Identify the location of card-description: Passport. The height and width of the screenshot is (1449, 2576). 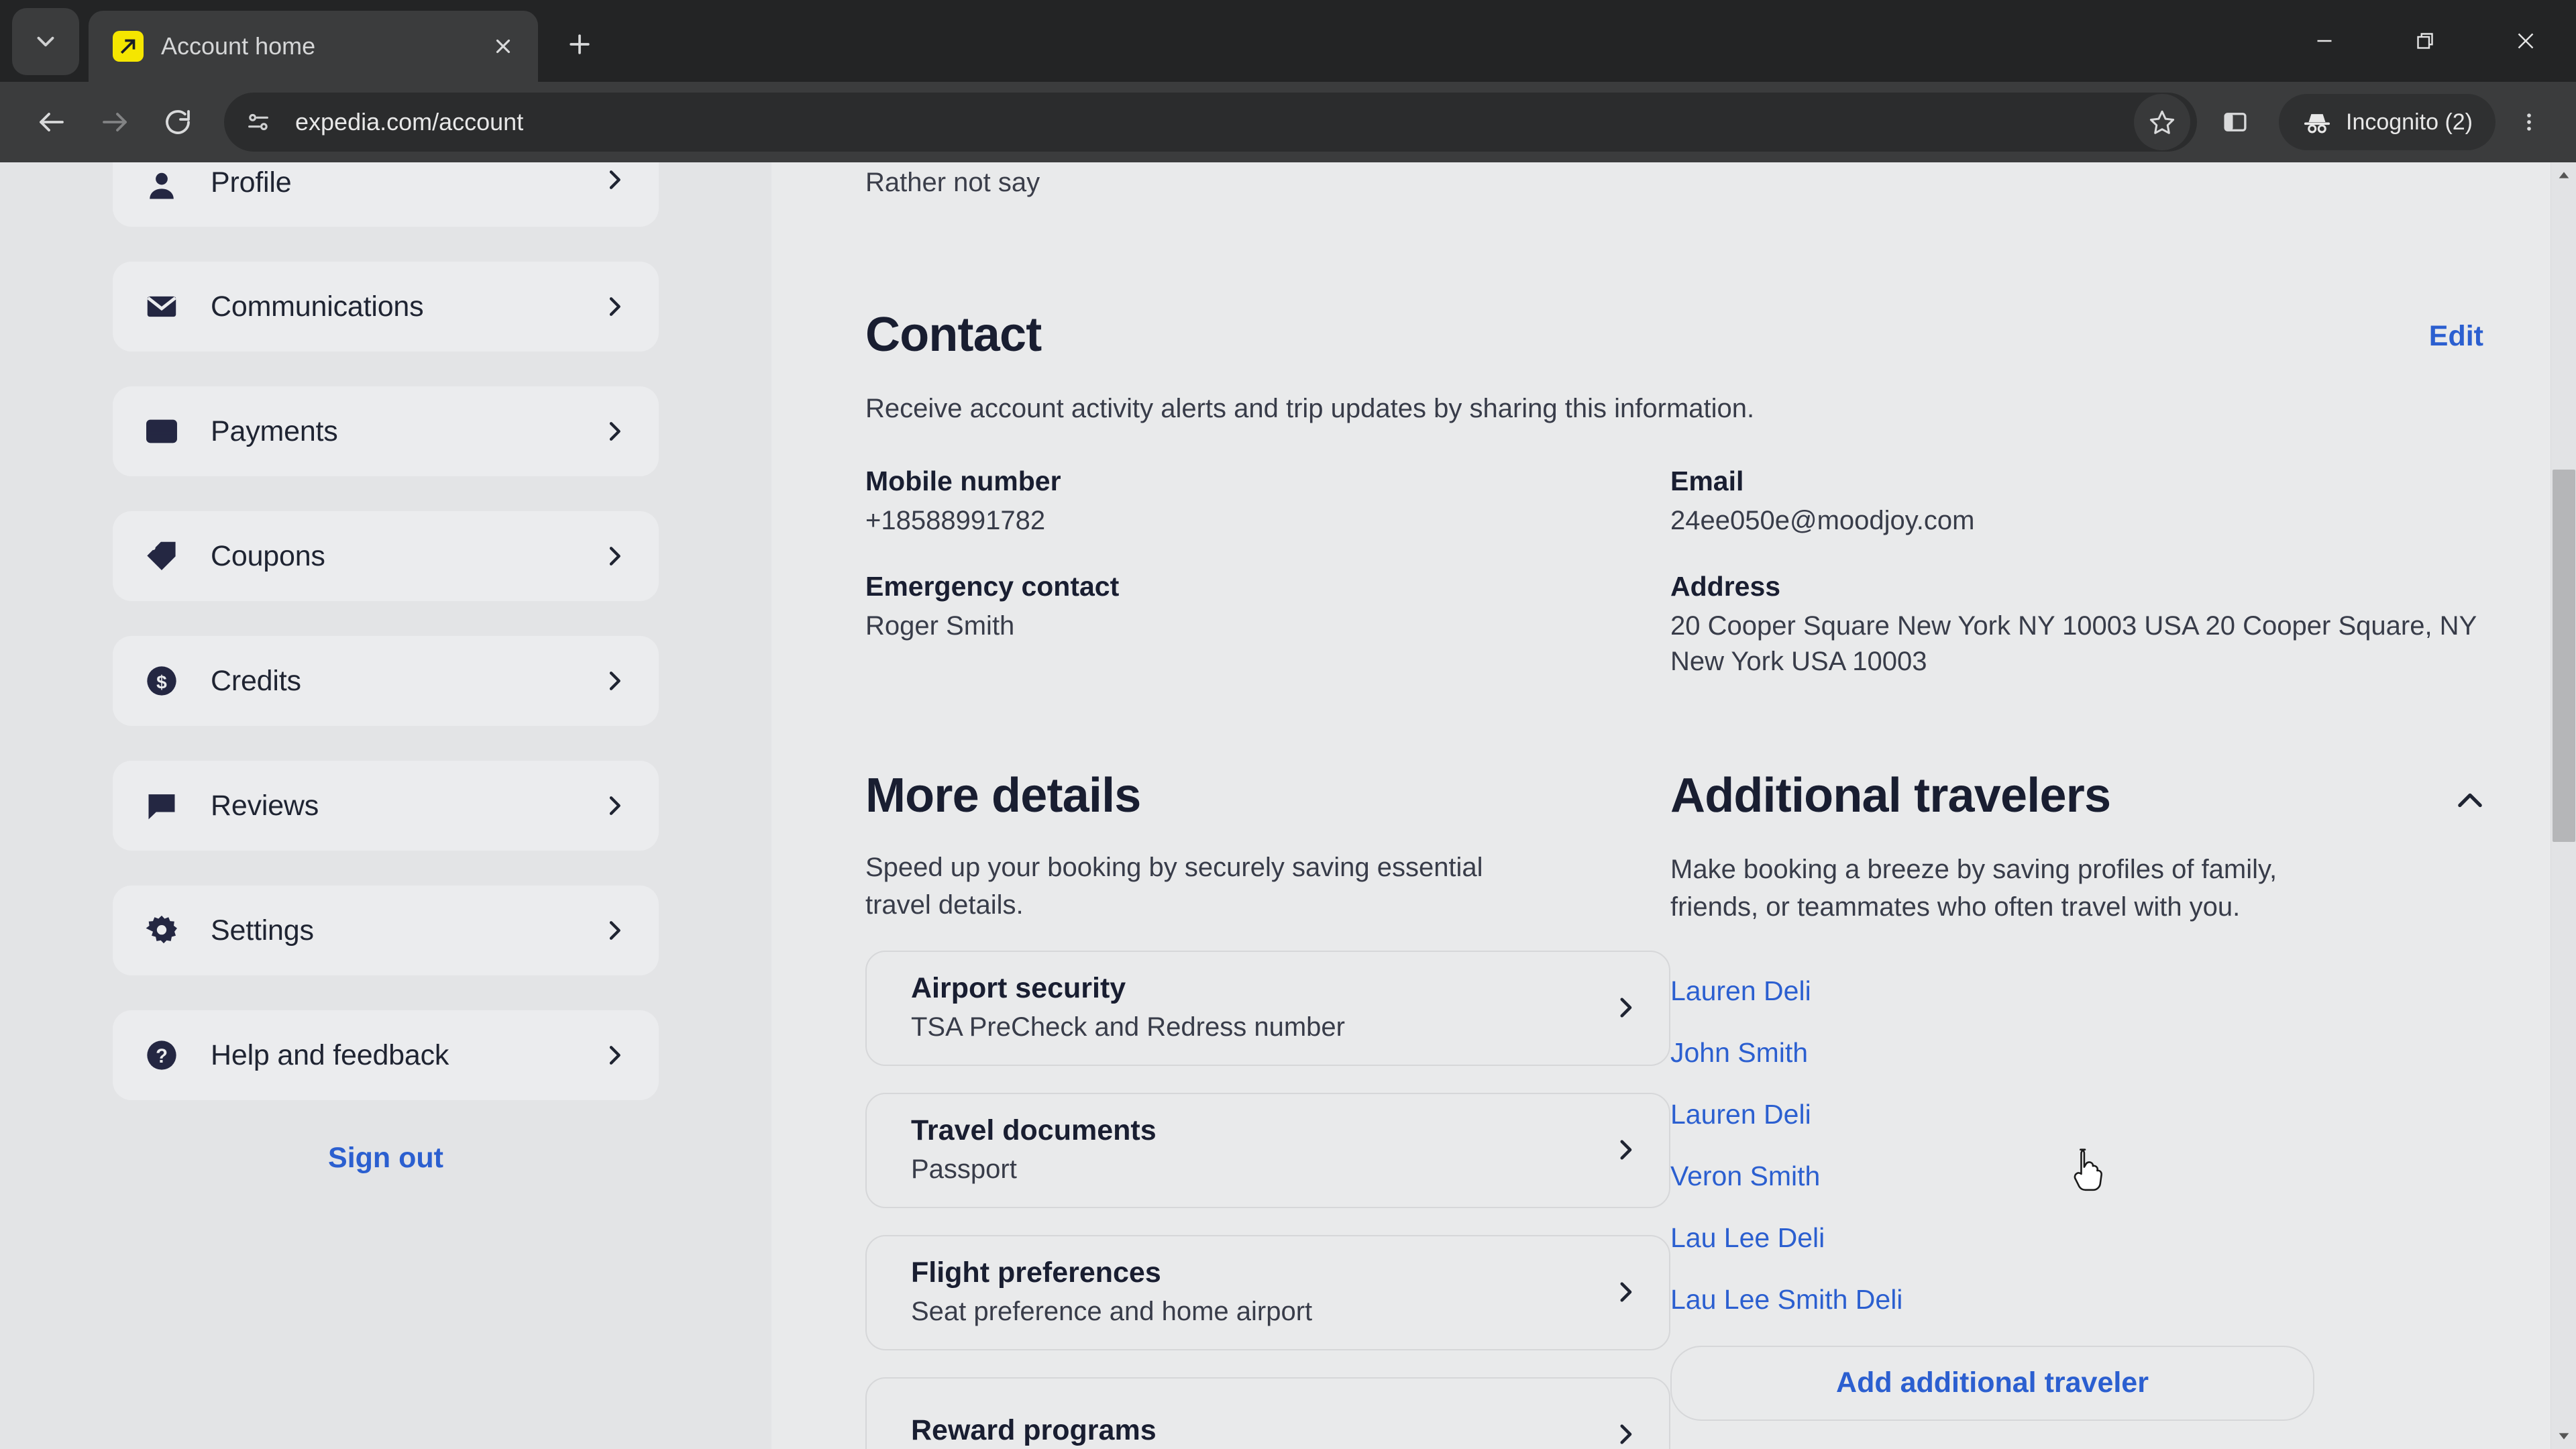
(964, 1170).